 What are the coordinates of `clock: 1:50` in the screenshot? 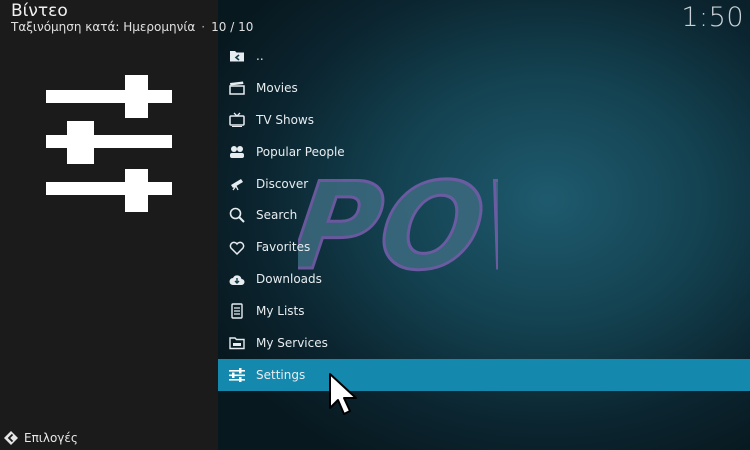 It's located at (712, 17).